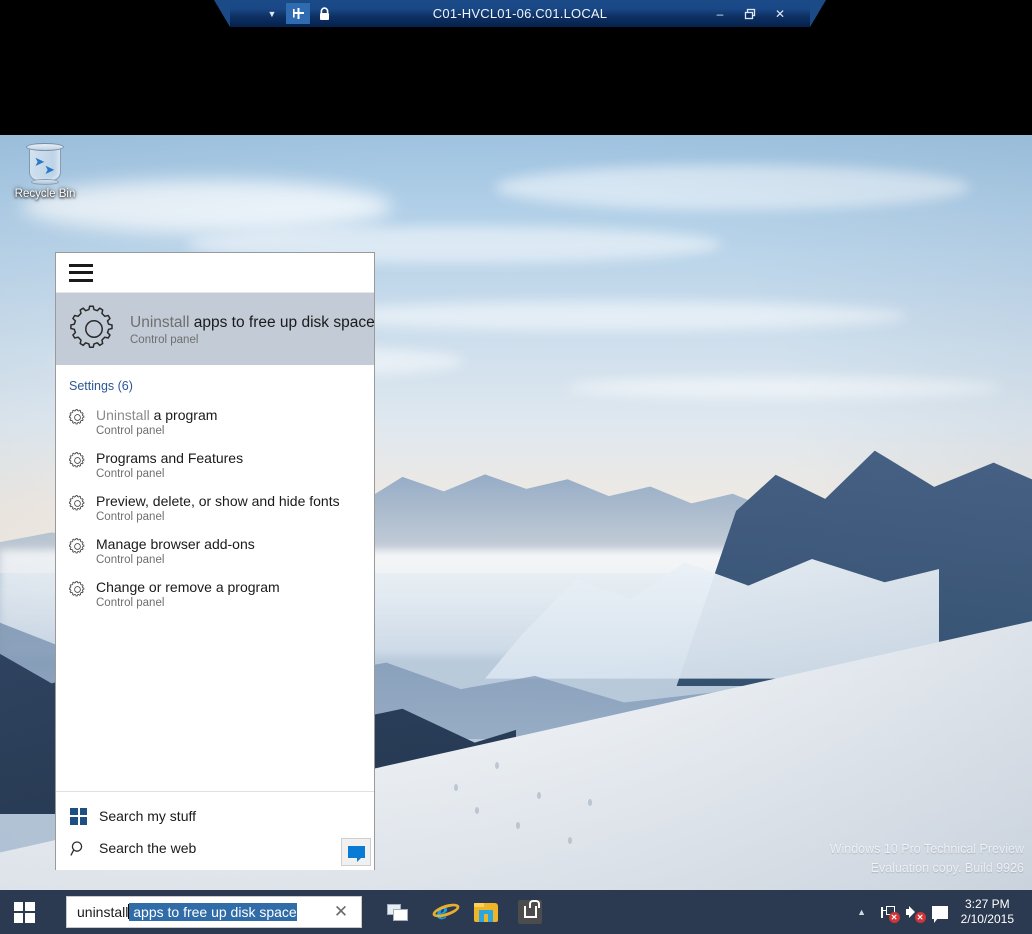  I want to click on action-center-icon, so click(940, 912).